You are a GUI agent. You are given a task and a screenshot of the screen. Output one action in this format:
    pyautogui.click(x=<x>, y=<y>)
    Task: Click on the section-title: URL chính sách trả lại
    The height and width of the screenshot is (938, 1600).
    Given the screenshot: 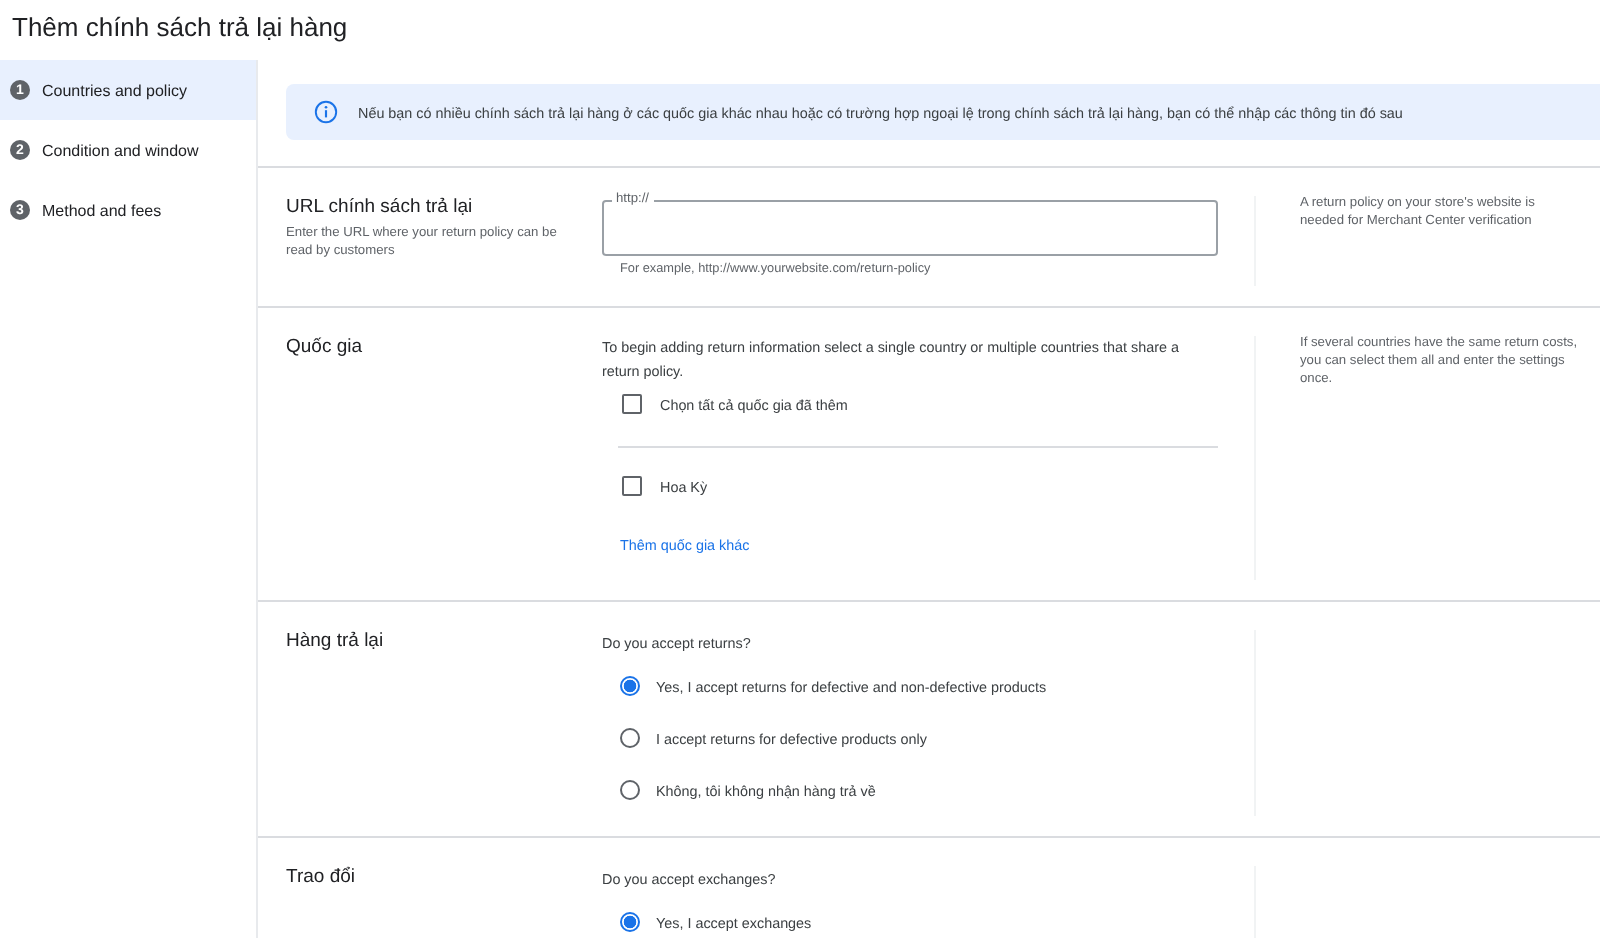 What is the action you would take?
    pyautogui.click(x=380, y=207)
    